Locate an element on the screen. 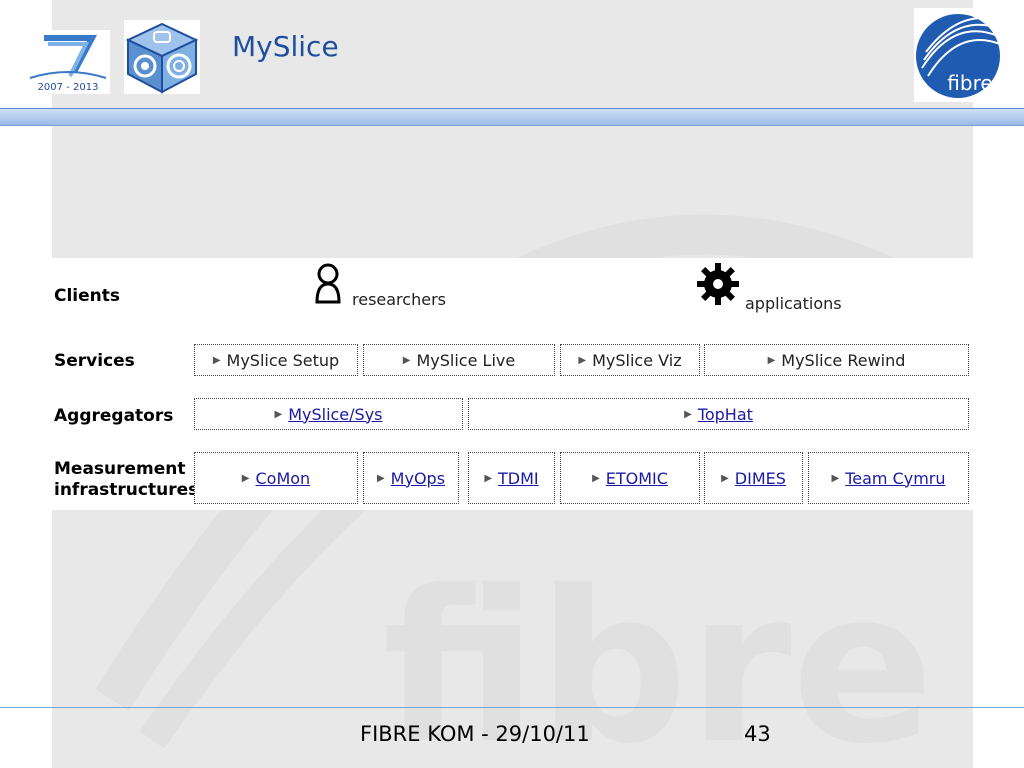 Image resolution: width=1024 pixels, height=768 pixels. myslice-setup-box: ▶ MySlice Setup is located at coordinates (276, 360).